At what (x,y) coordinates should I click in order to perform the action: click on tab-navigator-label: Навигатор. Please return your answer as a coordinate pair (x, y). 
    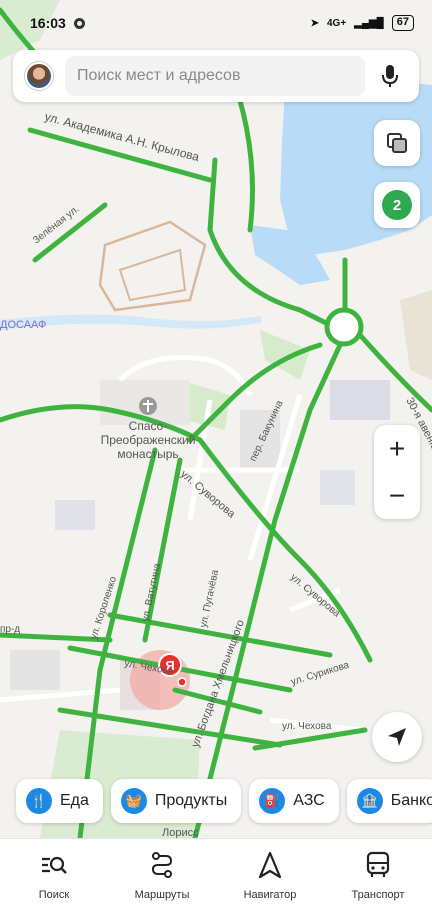
    Looking at the image, I should click on (270, 895).